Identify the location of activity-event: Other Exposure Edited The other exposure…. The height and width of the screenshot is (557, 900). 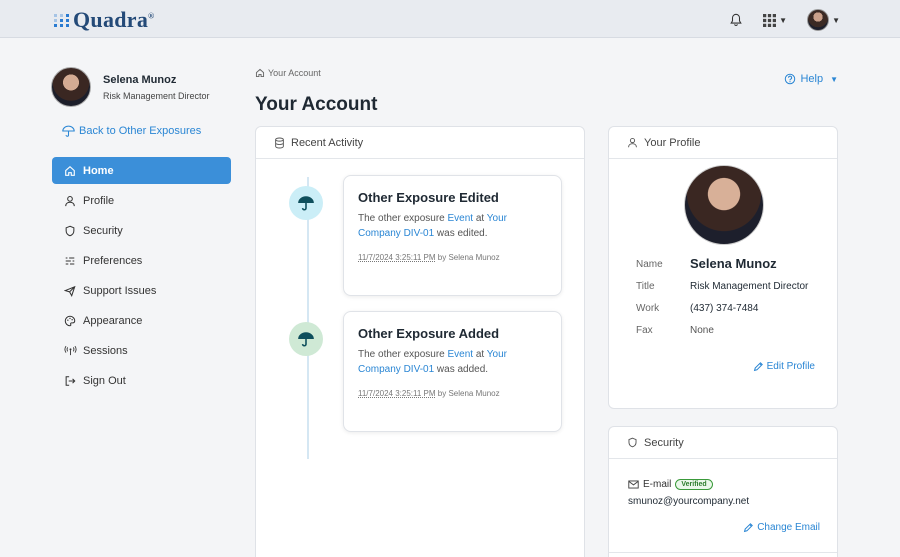
(452, 235).